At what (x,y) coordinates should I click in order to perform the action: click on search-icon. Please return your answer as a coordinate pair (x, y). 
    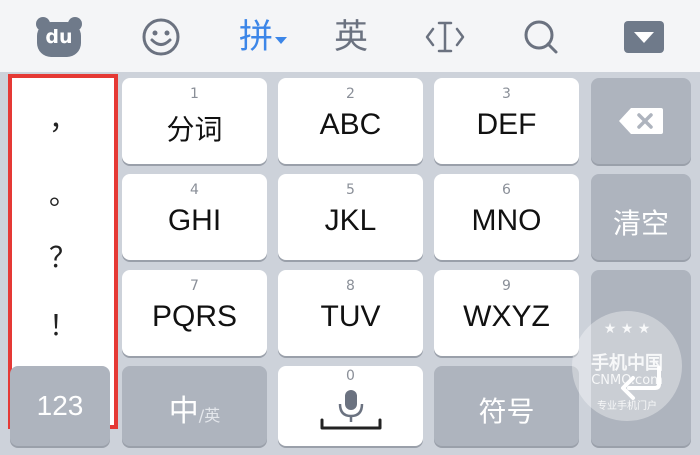
    Looking at the image, I should click on (541, 37).